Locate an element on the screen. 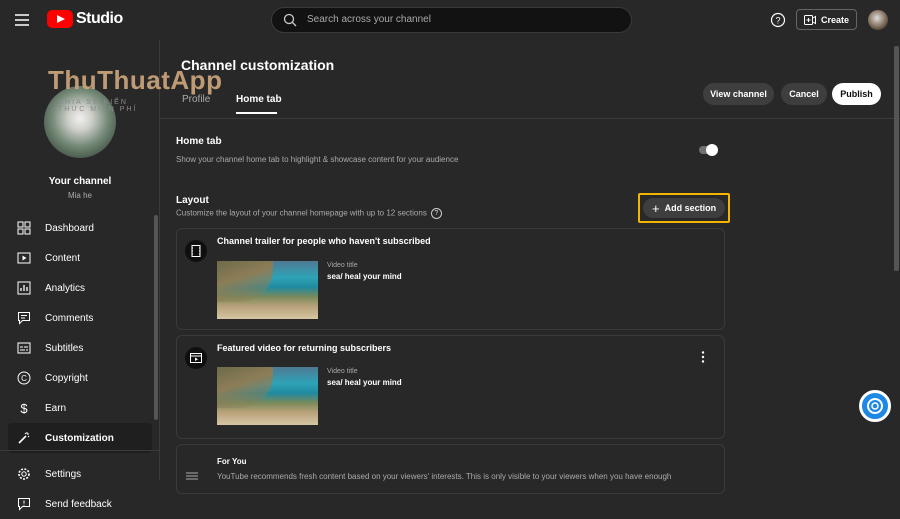 The height and width of the screenshot is (519, 900). sidebar-item-subtitles: Subtitles is located at coordinates (80, 348).